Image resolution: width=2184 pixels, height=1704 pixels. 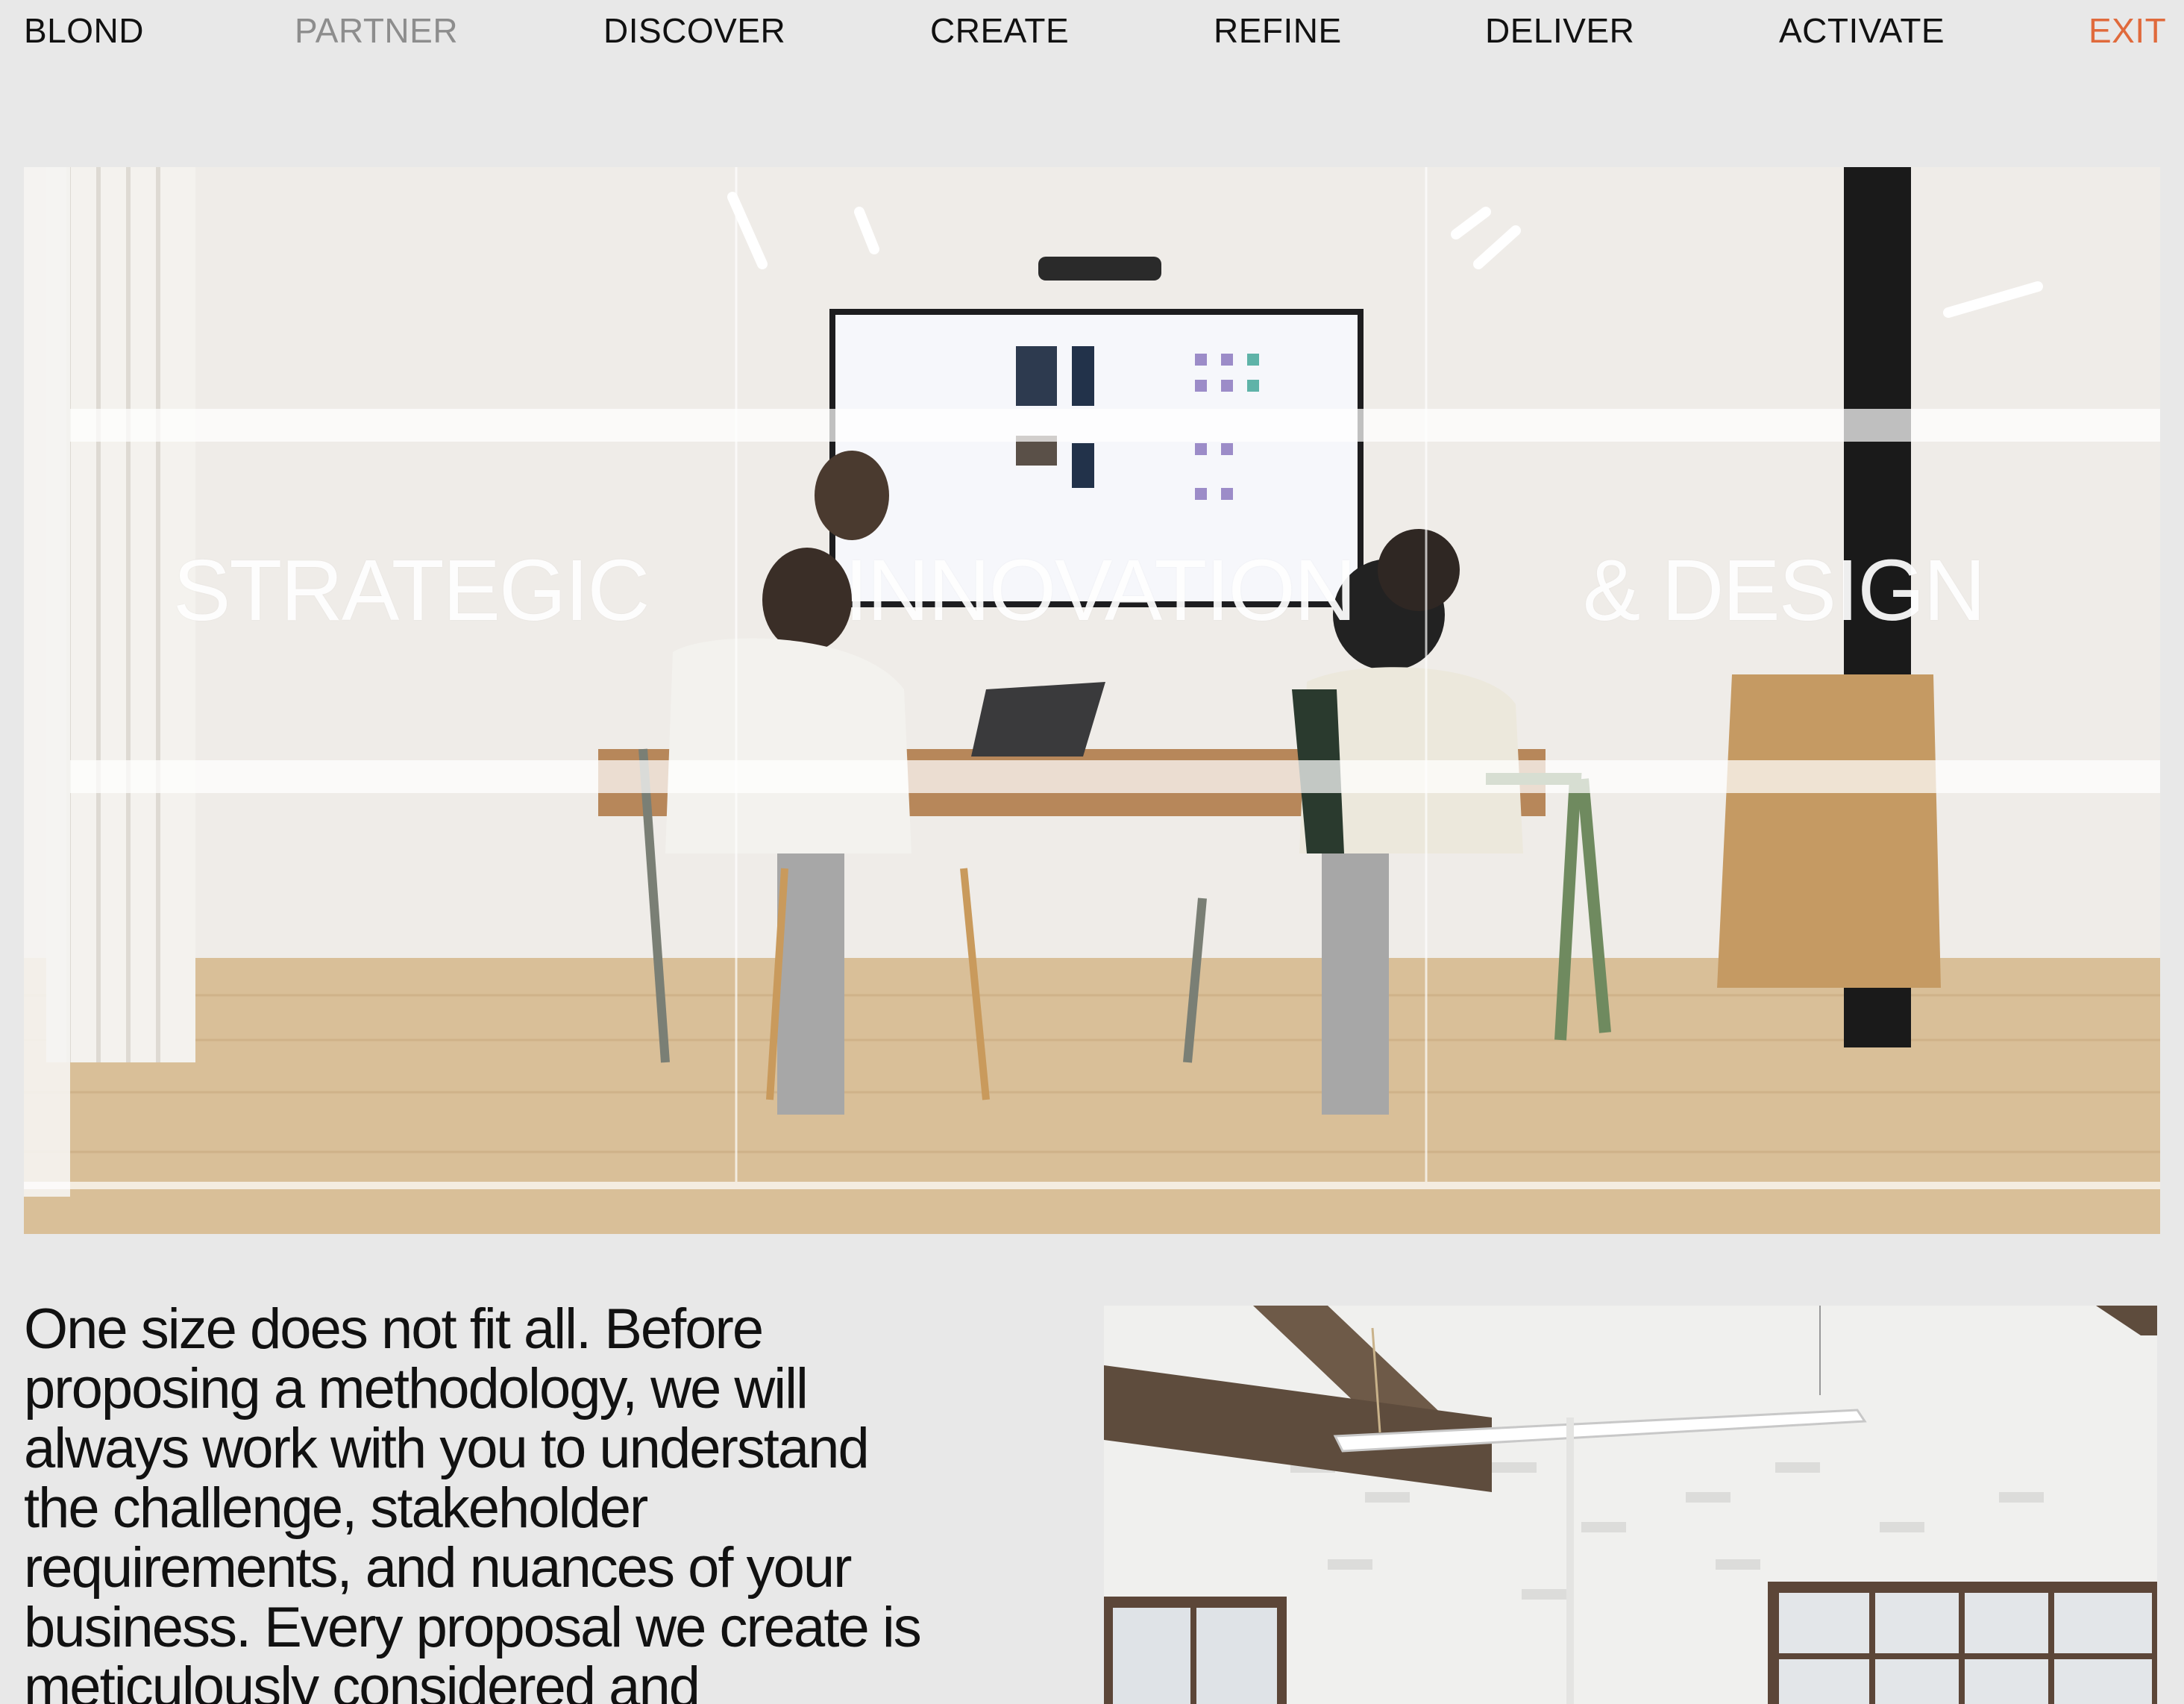 What do you see at coordinates (999, 30) in the screenshot?
I see `nav-item-create: CREATE` at bounding box center [999, 30].